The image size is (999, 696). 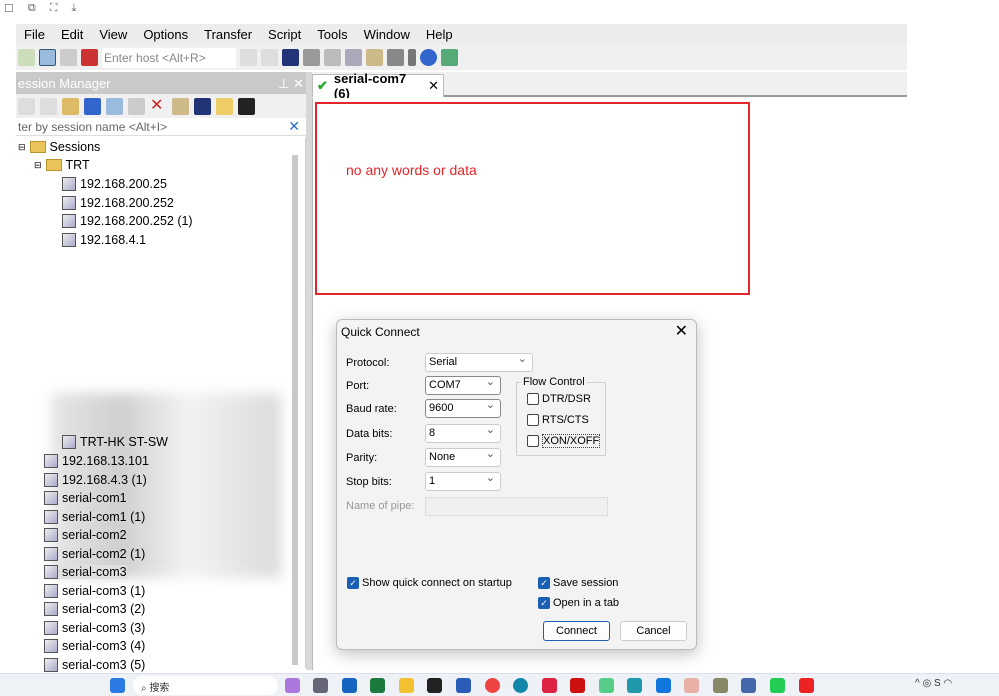 What do you see at coordinates (115, 442) in the screenshot?
I see `tree-item: TRT-HK ST-SW` at bounding box center [115, 442].